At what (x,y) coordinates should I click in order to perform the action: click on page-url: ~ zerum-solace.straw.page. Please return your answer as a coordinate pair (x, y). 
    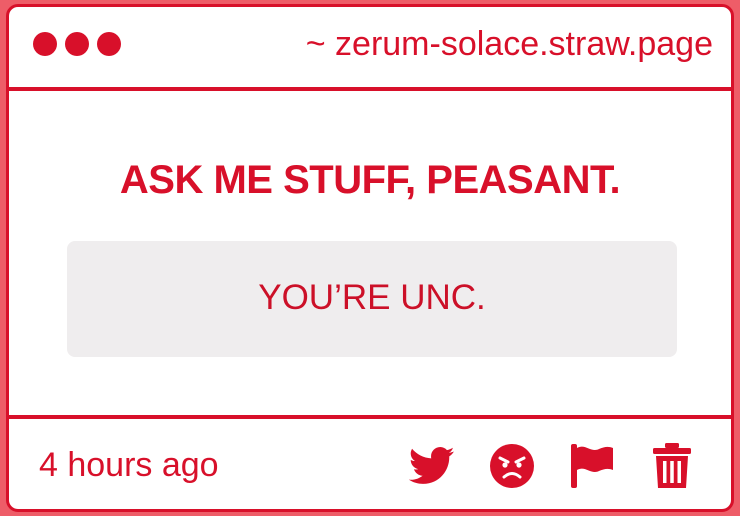
    Looking at the image, I should click on (509, 44).